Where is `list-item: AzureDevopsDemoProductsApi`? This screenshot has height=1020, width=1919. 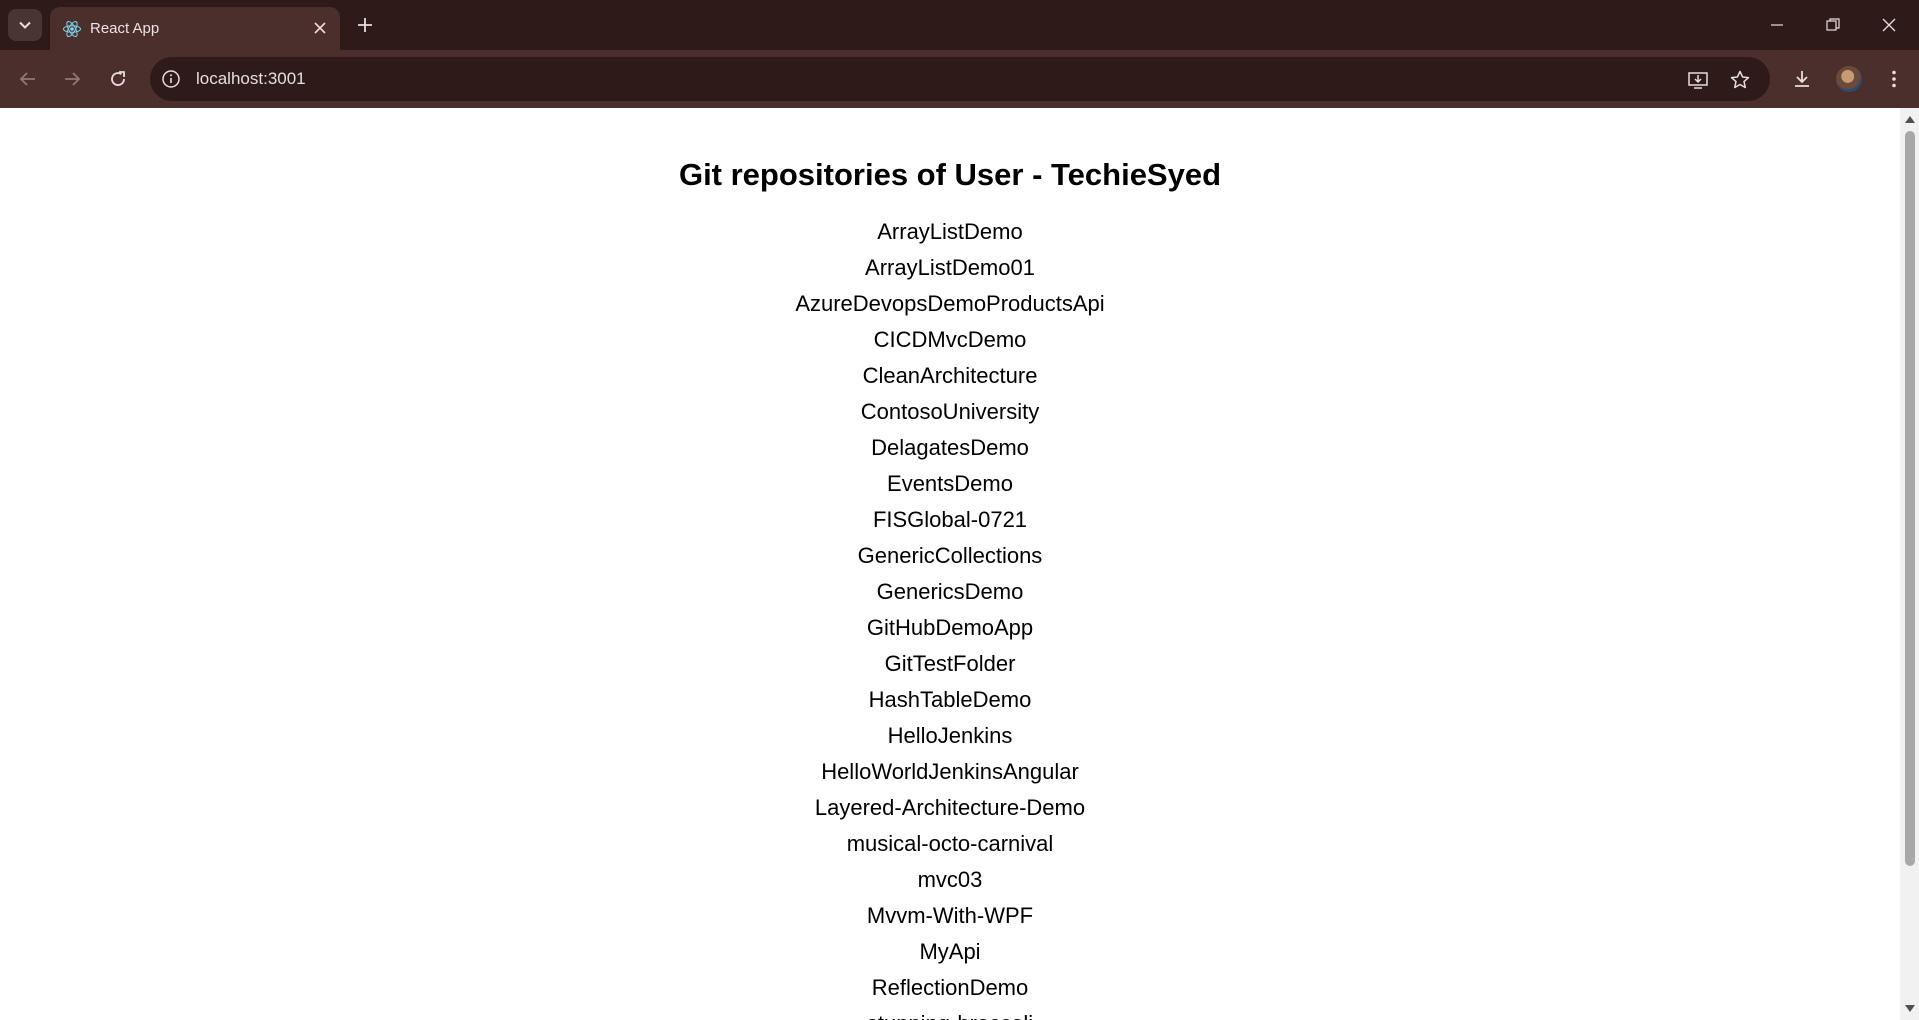 list-item: AzureDevopsDemoProductsApi is located at coordinates (950, 303).